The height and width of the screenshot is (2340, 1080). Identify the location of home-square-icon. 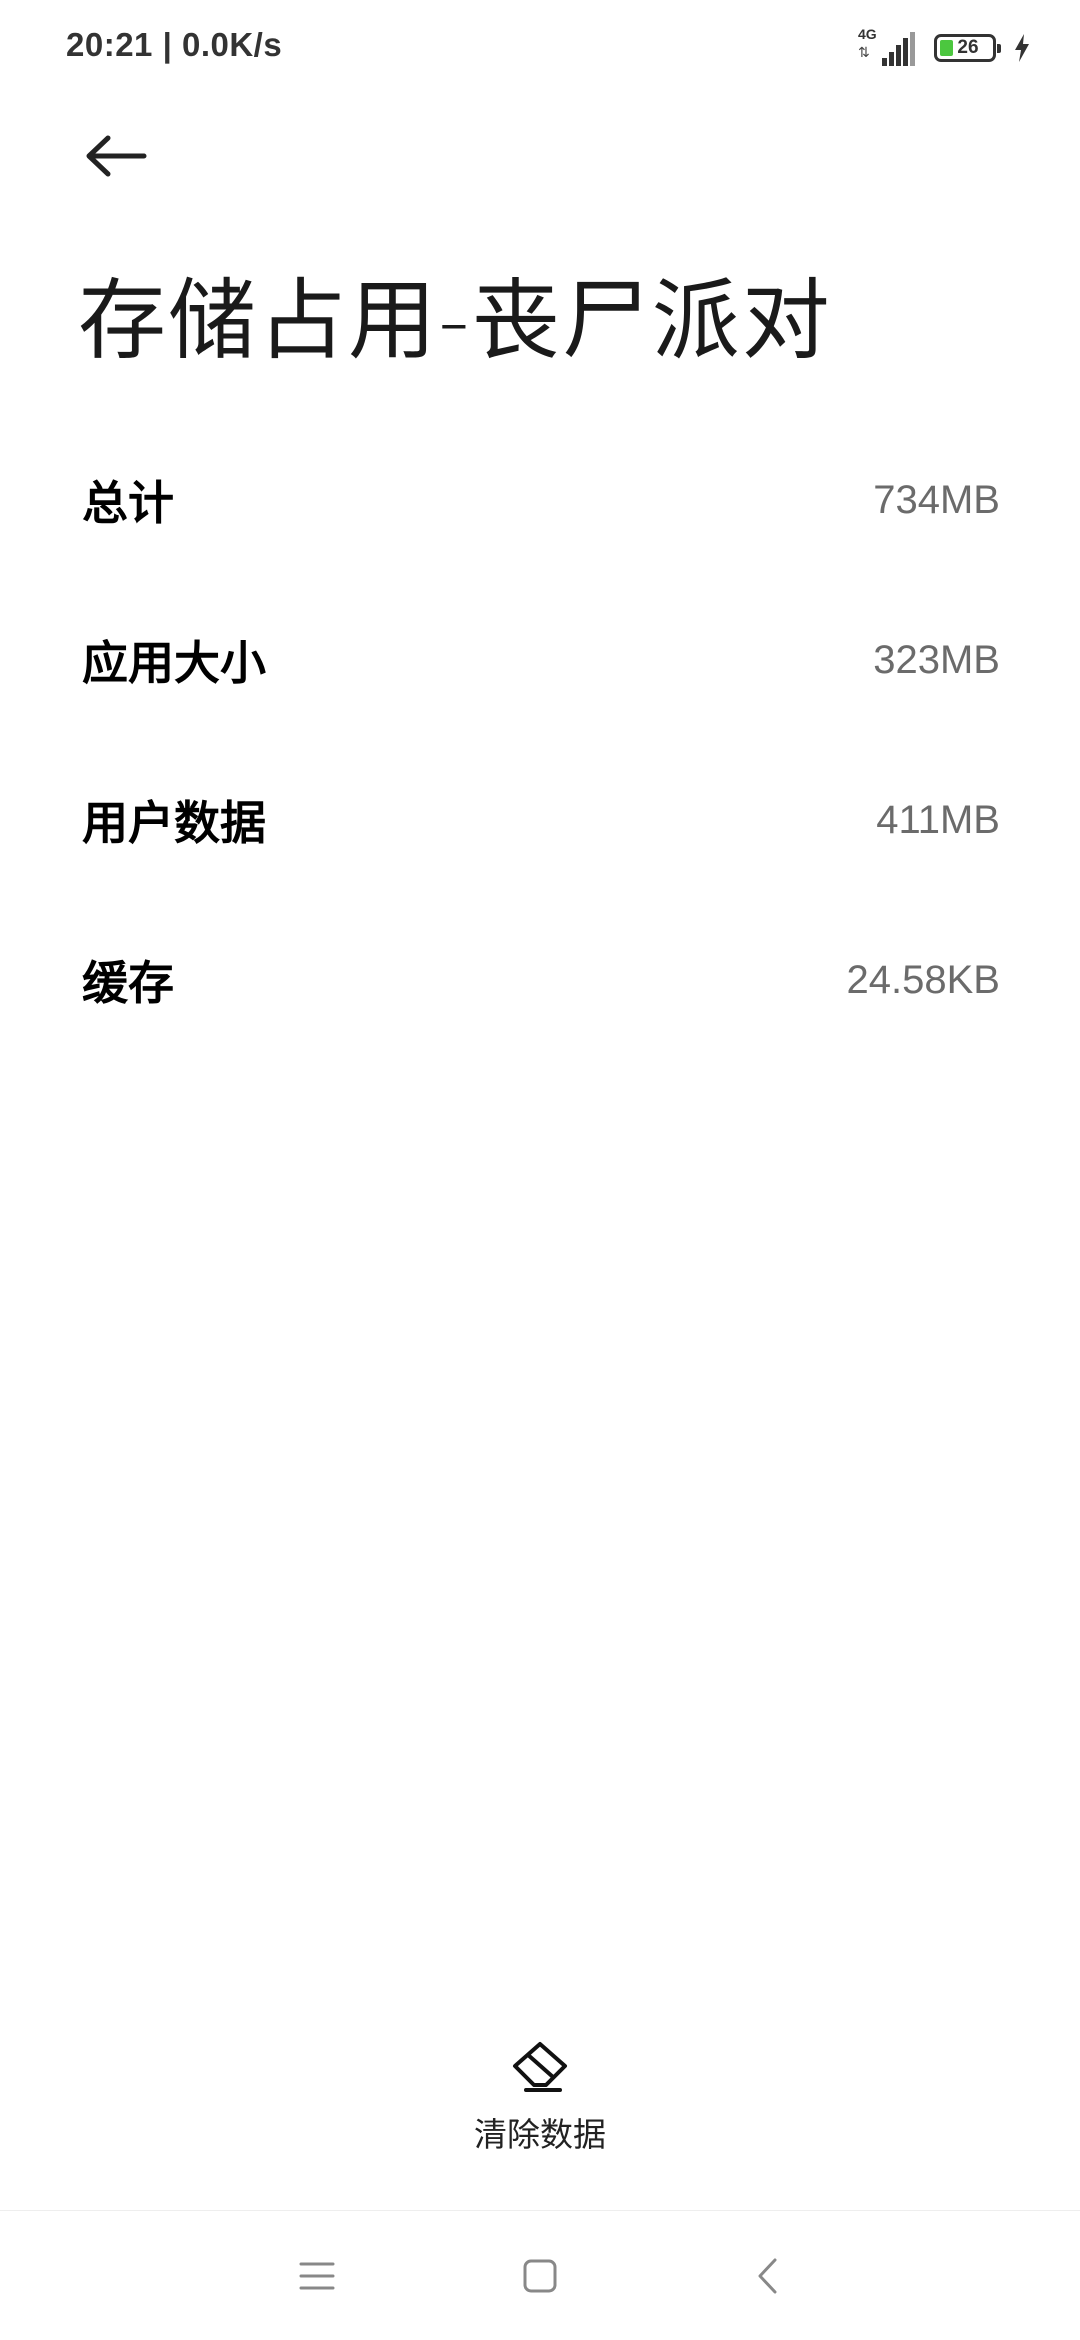
(540, 2276).